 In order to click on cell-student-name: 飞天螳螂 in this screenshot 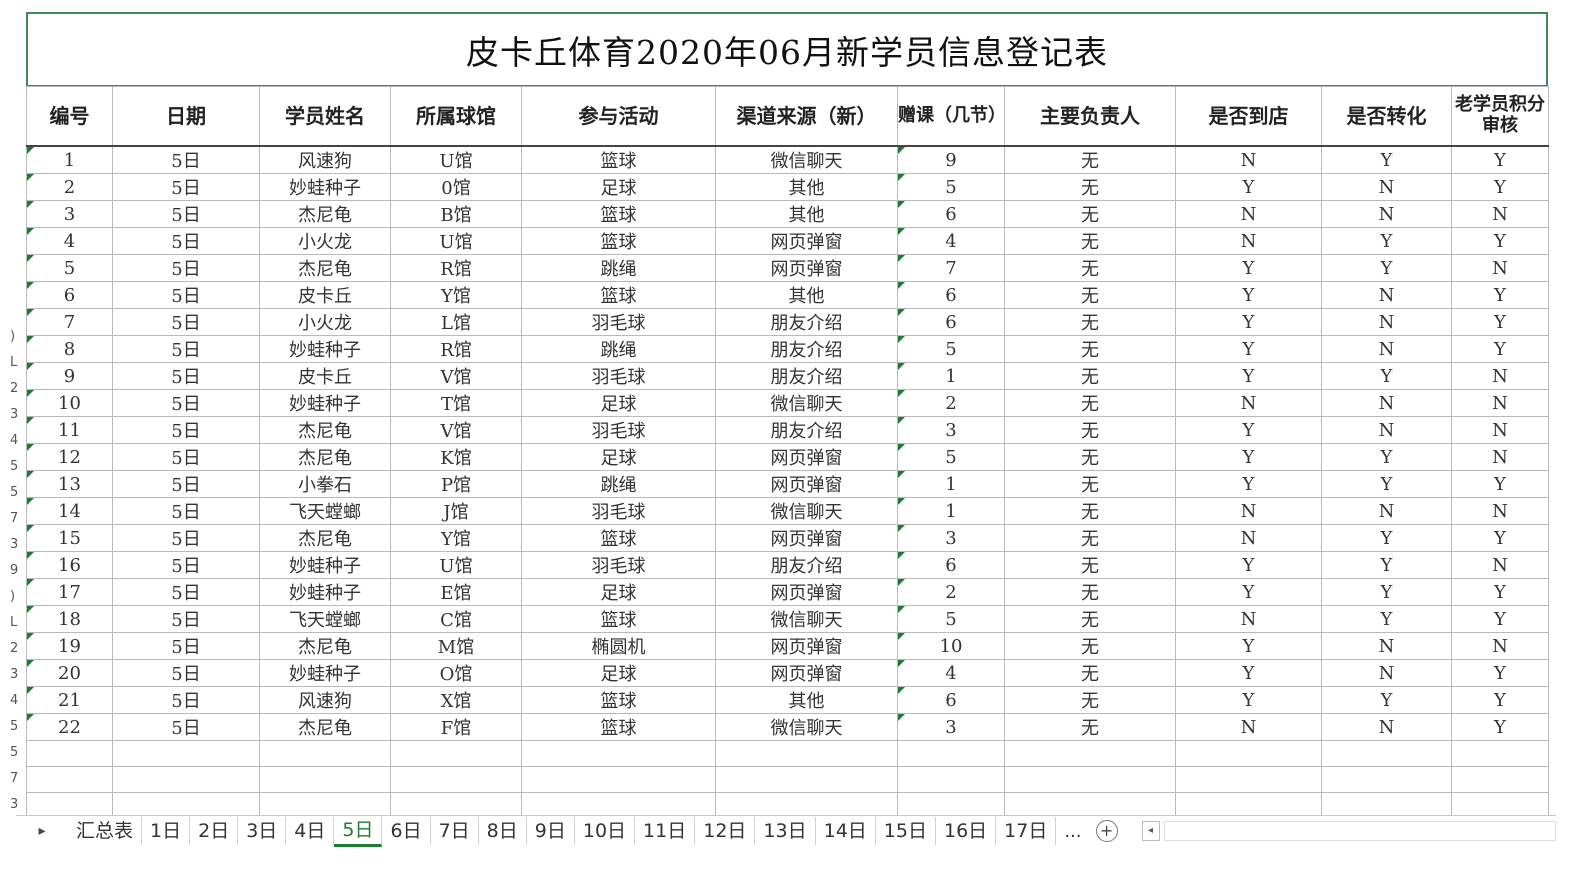, I will do `click(325, 511)`.